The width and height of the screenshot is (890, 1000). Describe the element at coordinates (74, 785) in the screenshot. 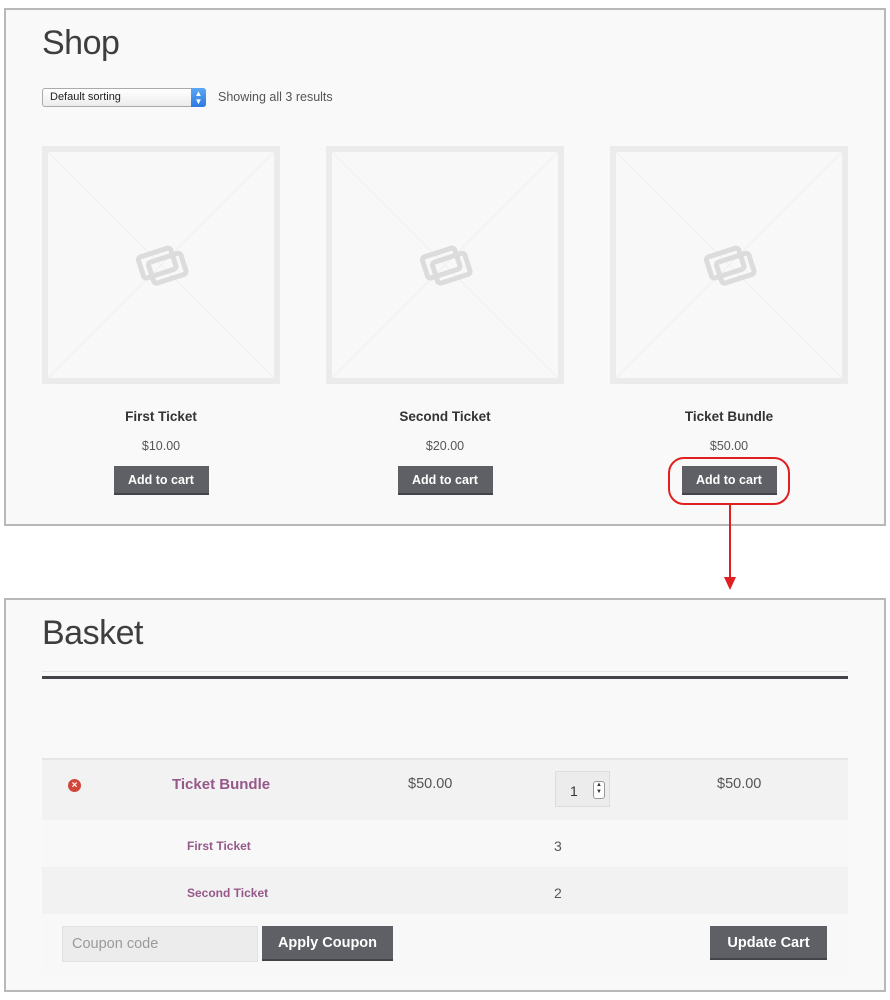

I see `remove-circle-icon: ×` at that location.